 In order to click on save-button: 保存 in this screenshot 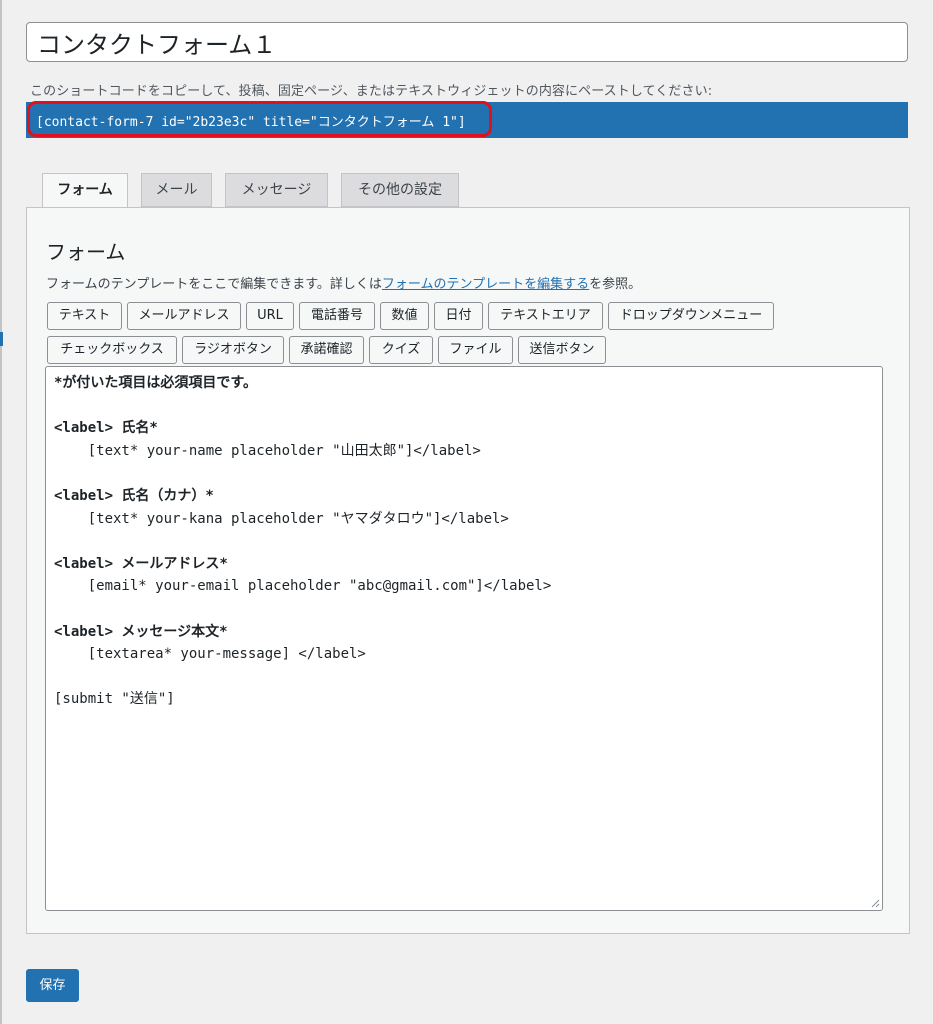, I will do `click(52, 985)`.